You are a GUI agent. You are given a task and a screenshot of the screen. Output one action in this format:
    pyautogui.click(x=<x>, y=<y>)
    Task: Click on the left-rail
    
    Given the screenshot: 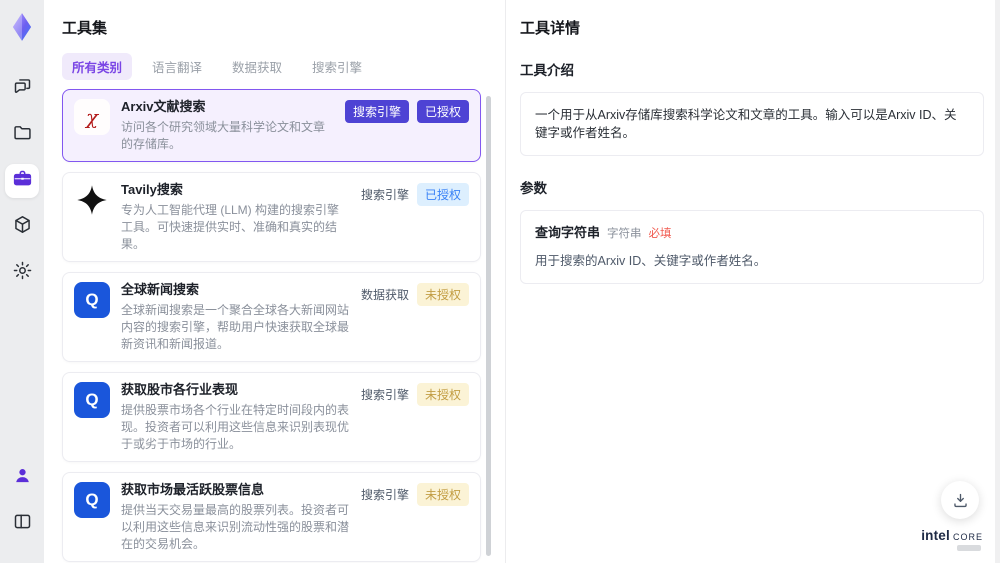 What is the action you would take?
    pyautogui.click(x=22, y=281)
    